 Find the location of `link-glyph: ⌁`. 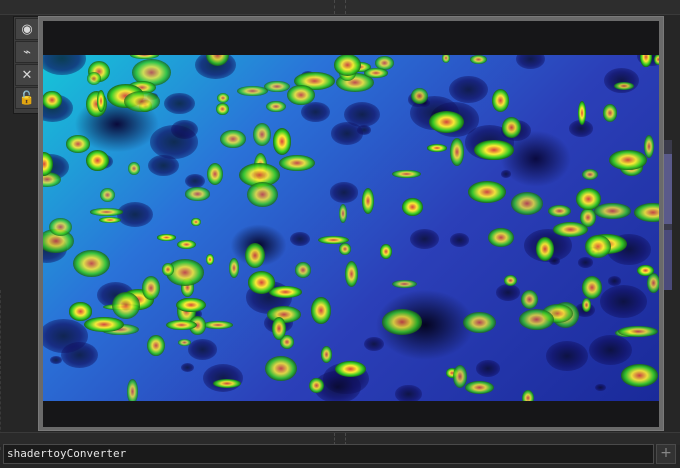

link-glyph: ⌁ is located at coordinates (27, 52).